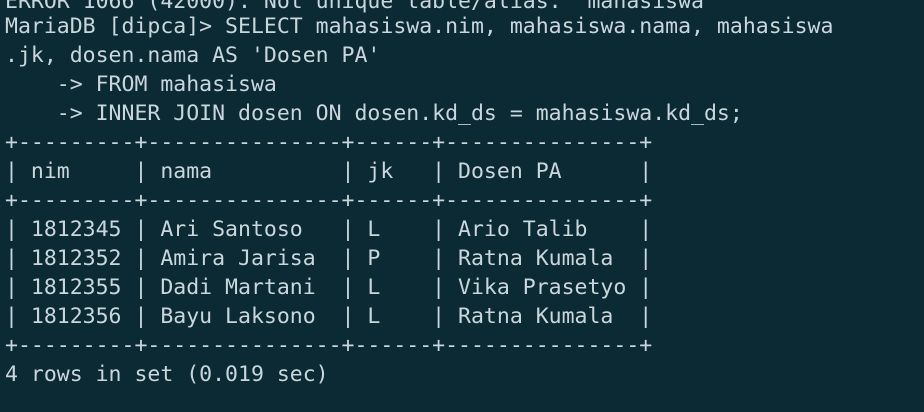 Image resolution: width=924 pixels, height=412 pixels. What do you see at coordinates (167, 374) in the screenshot?
I see `result-summary: 4 rows in set (0.019 sec)` at bounding box center [167, 374].